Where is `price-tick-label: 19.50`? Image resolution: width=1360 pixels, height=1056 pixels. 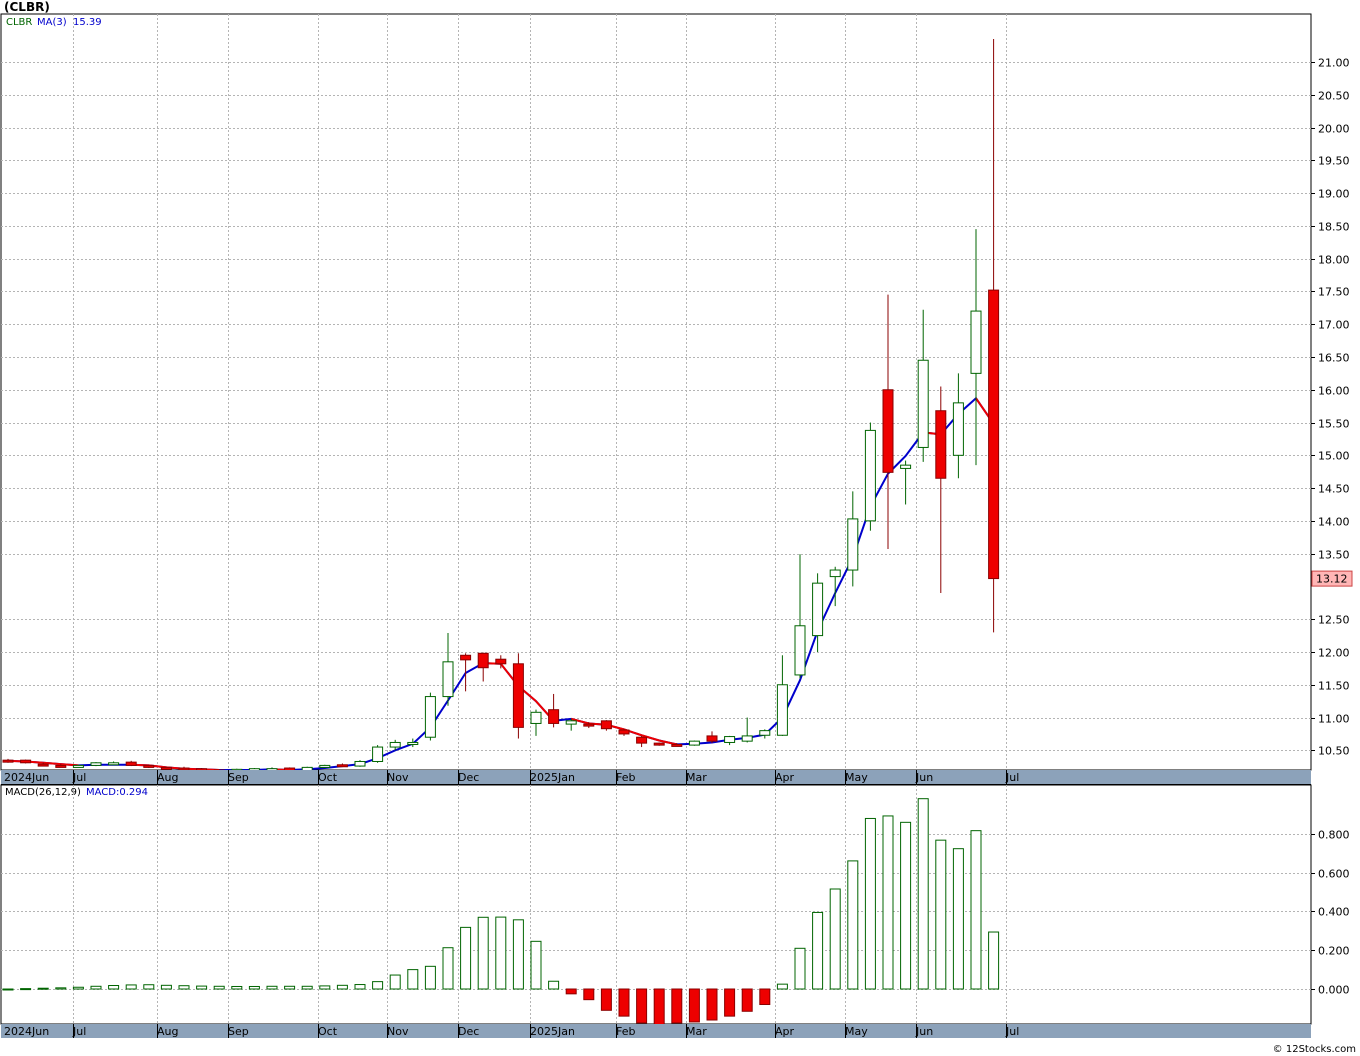
price-tick-label: 19.50 is located at coordinates (1334, 161).